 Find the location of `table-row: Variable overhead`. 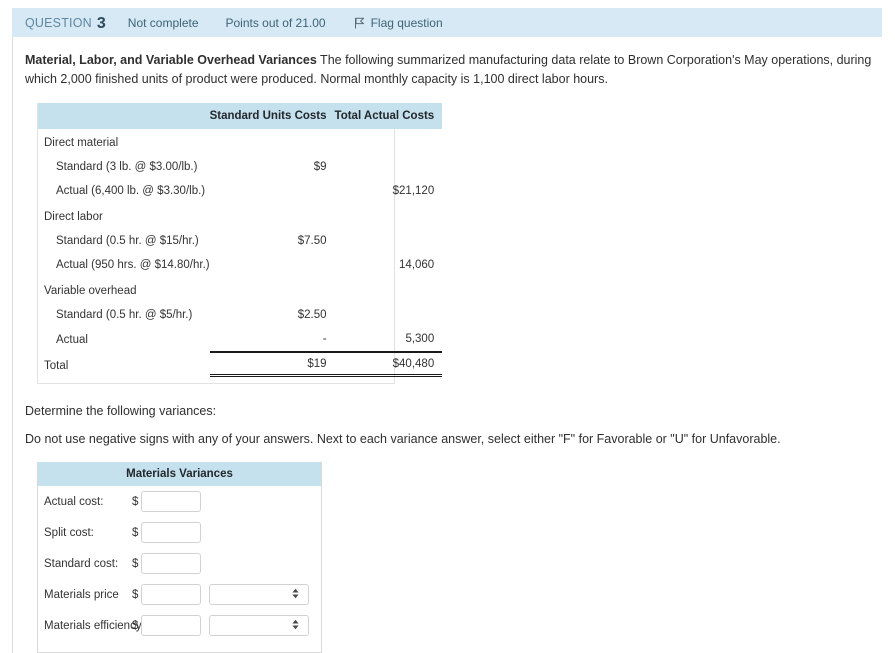

table-row: Variable overhead is located at coordinates (240, 290).